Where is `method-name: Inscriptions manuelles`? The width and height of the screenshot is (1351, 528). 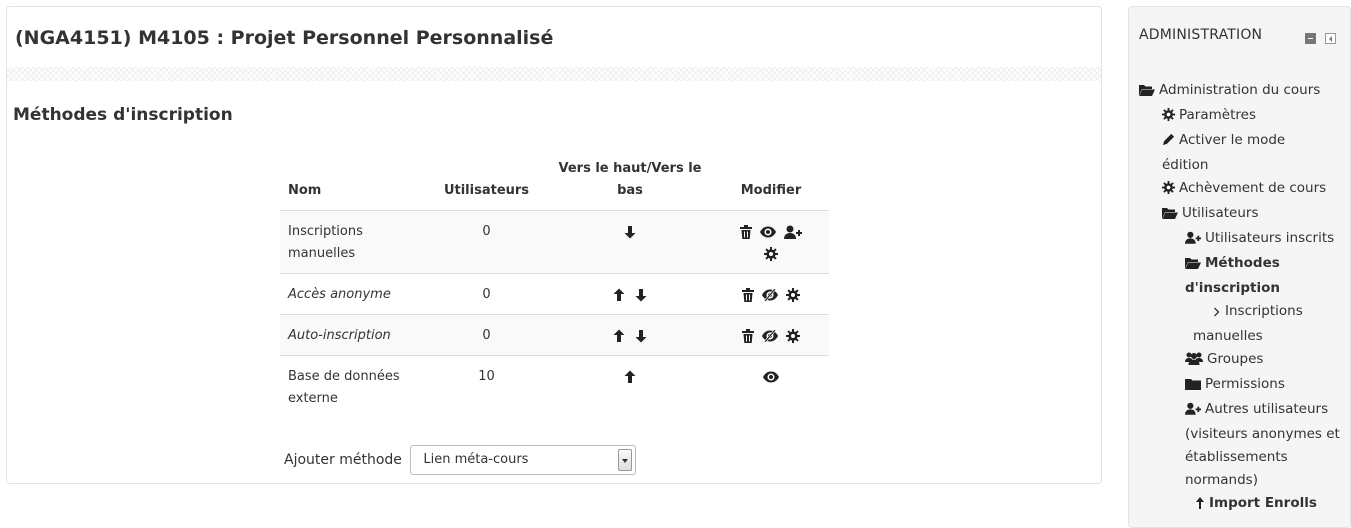
method-name: Inscriptions manuelles is located at coordinates (353, 242).